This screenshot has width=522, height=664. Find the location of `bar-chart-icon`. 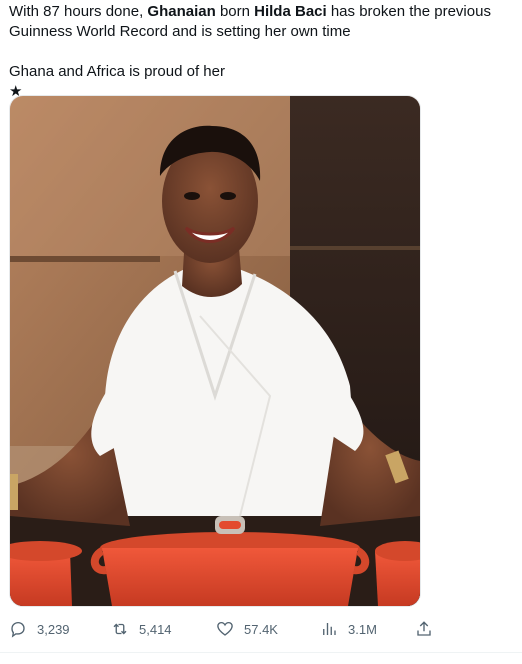

bar-chart-icon is located at coordinates (329, 629).